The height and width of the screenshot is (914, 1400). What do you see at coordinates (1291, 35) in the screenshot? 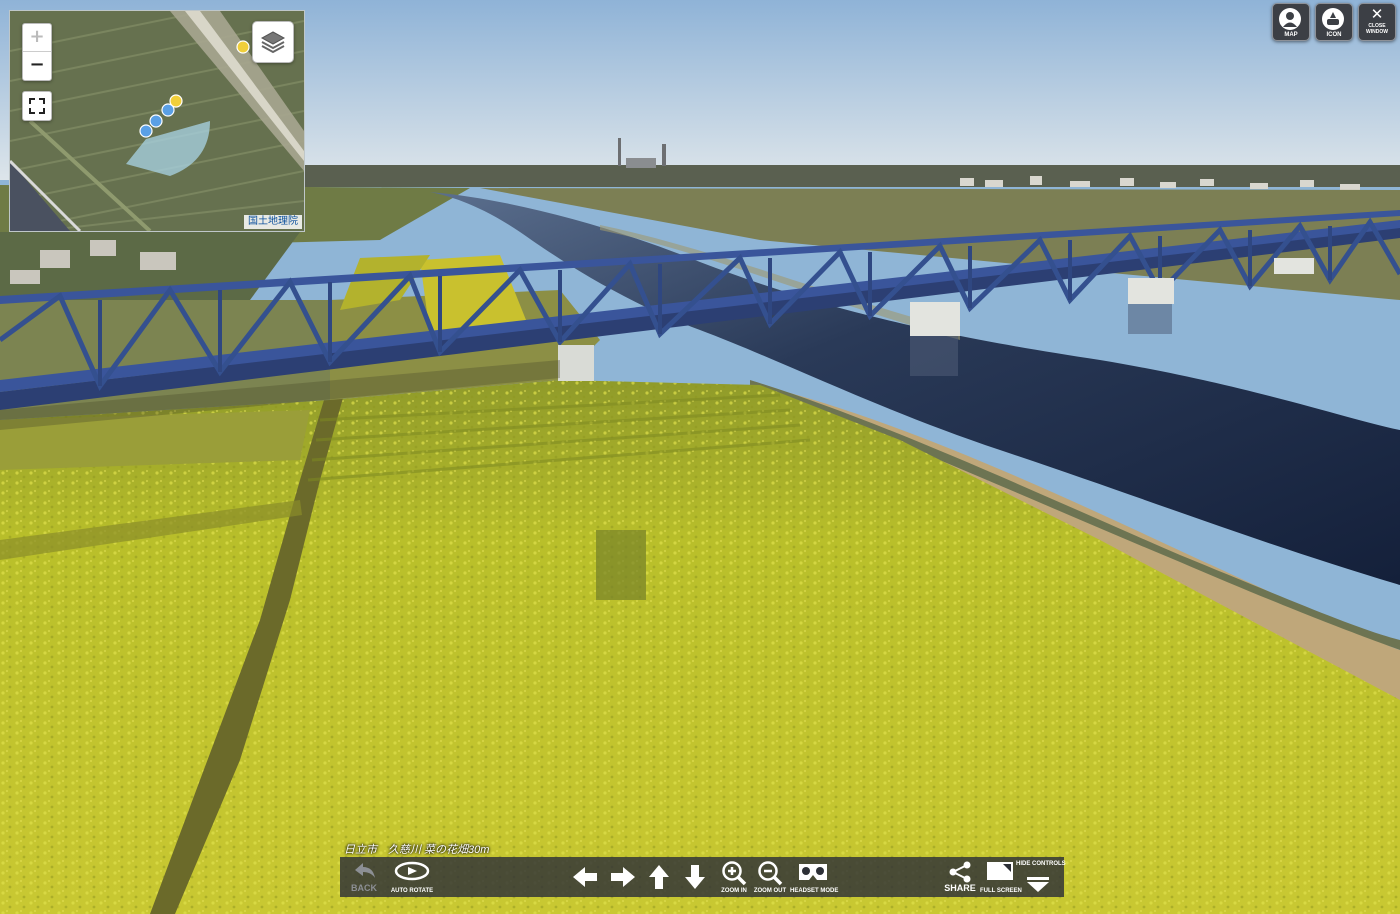
I see `map-toggle-label: MAP` at bounding box center [1291, 35].